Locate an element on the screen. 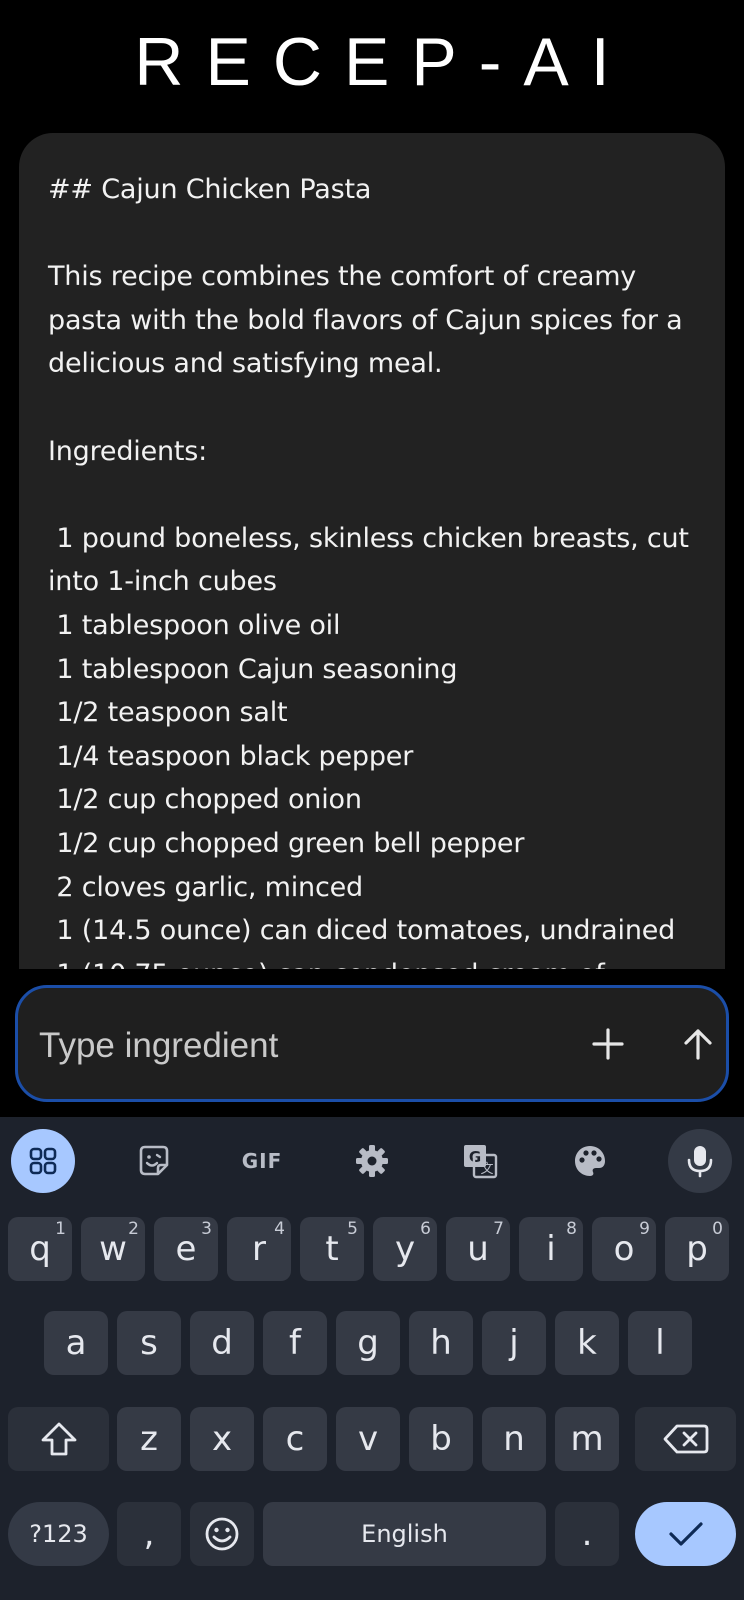  apps-button is located at coordinates (43, 1161).